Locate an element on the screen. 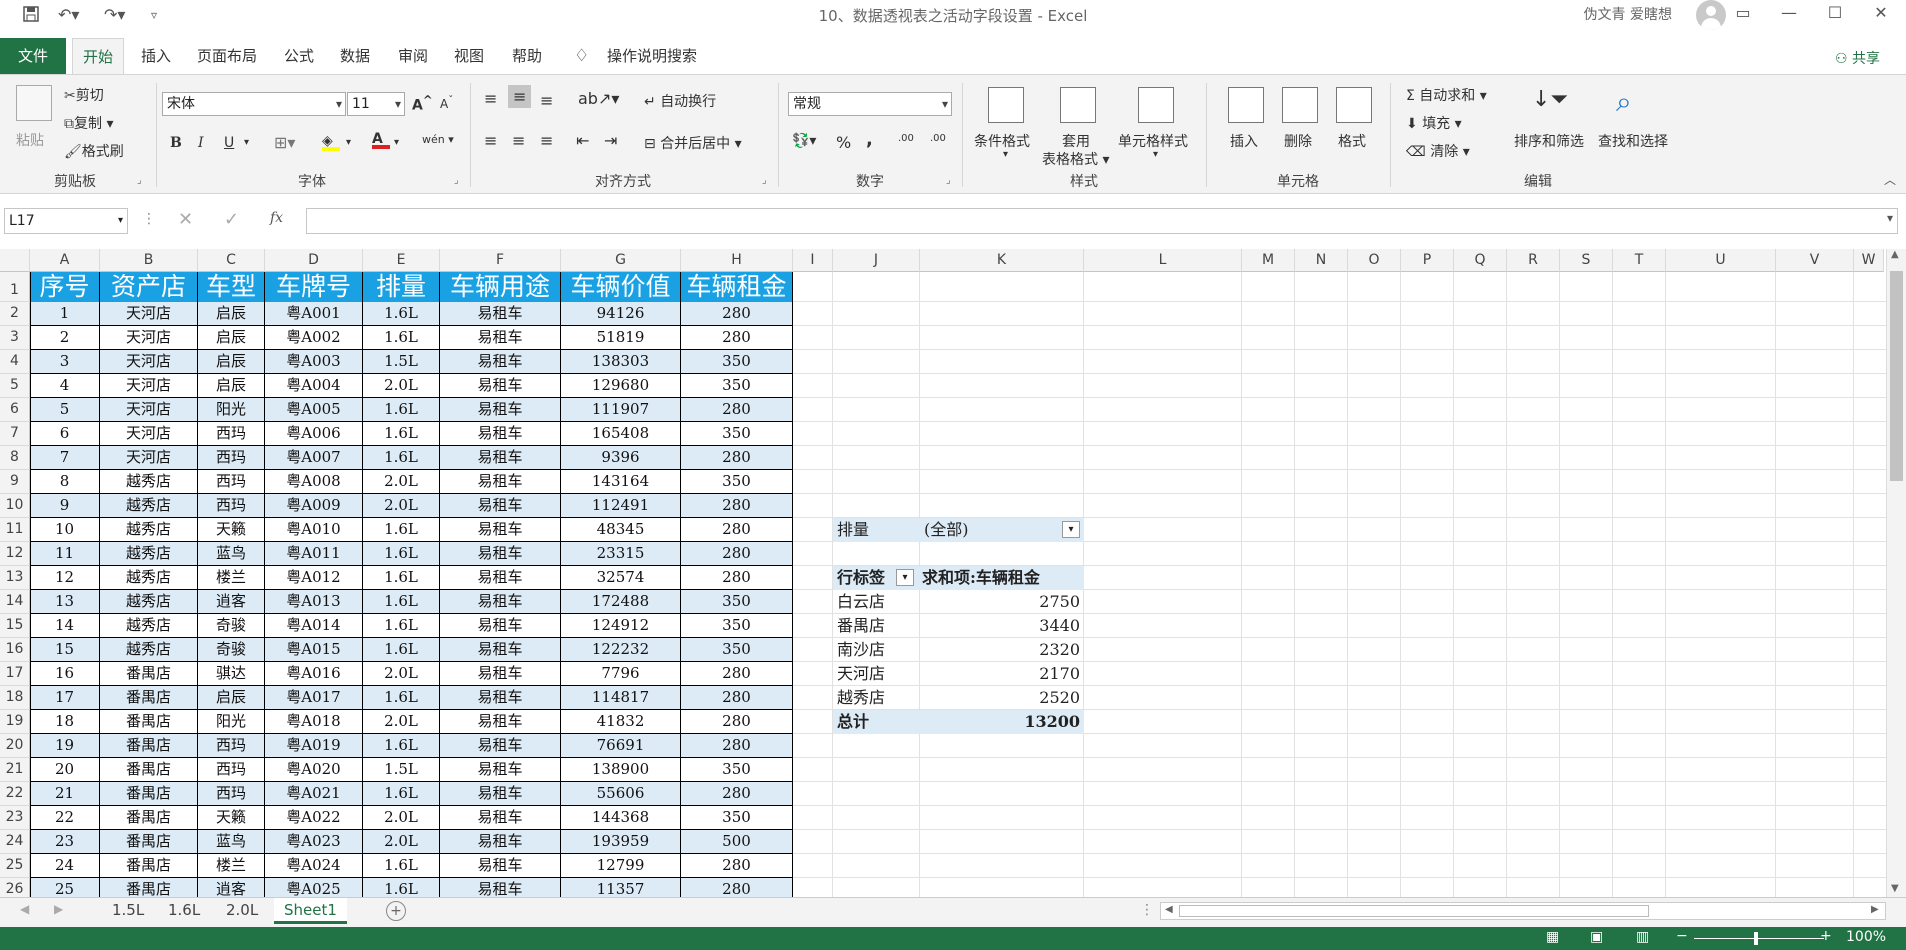 The width and height of the screenshot is (1906, 950). collapse-ribbon-icon: ︿ is located at coordinates (1890, 179).